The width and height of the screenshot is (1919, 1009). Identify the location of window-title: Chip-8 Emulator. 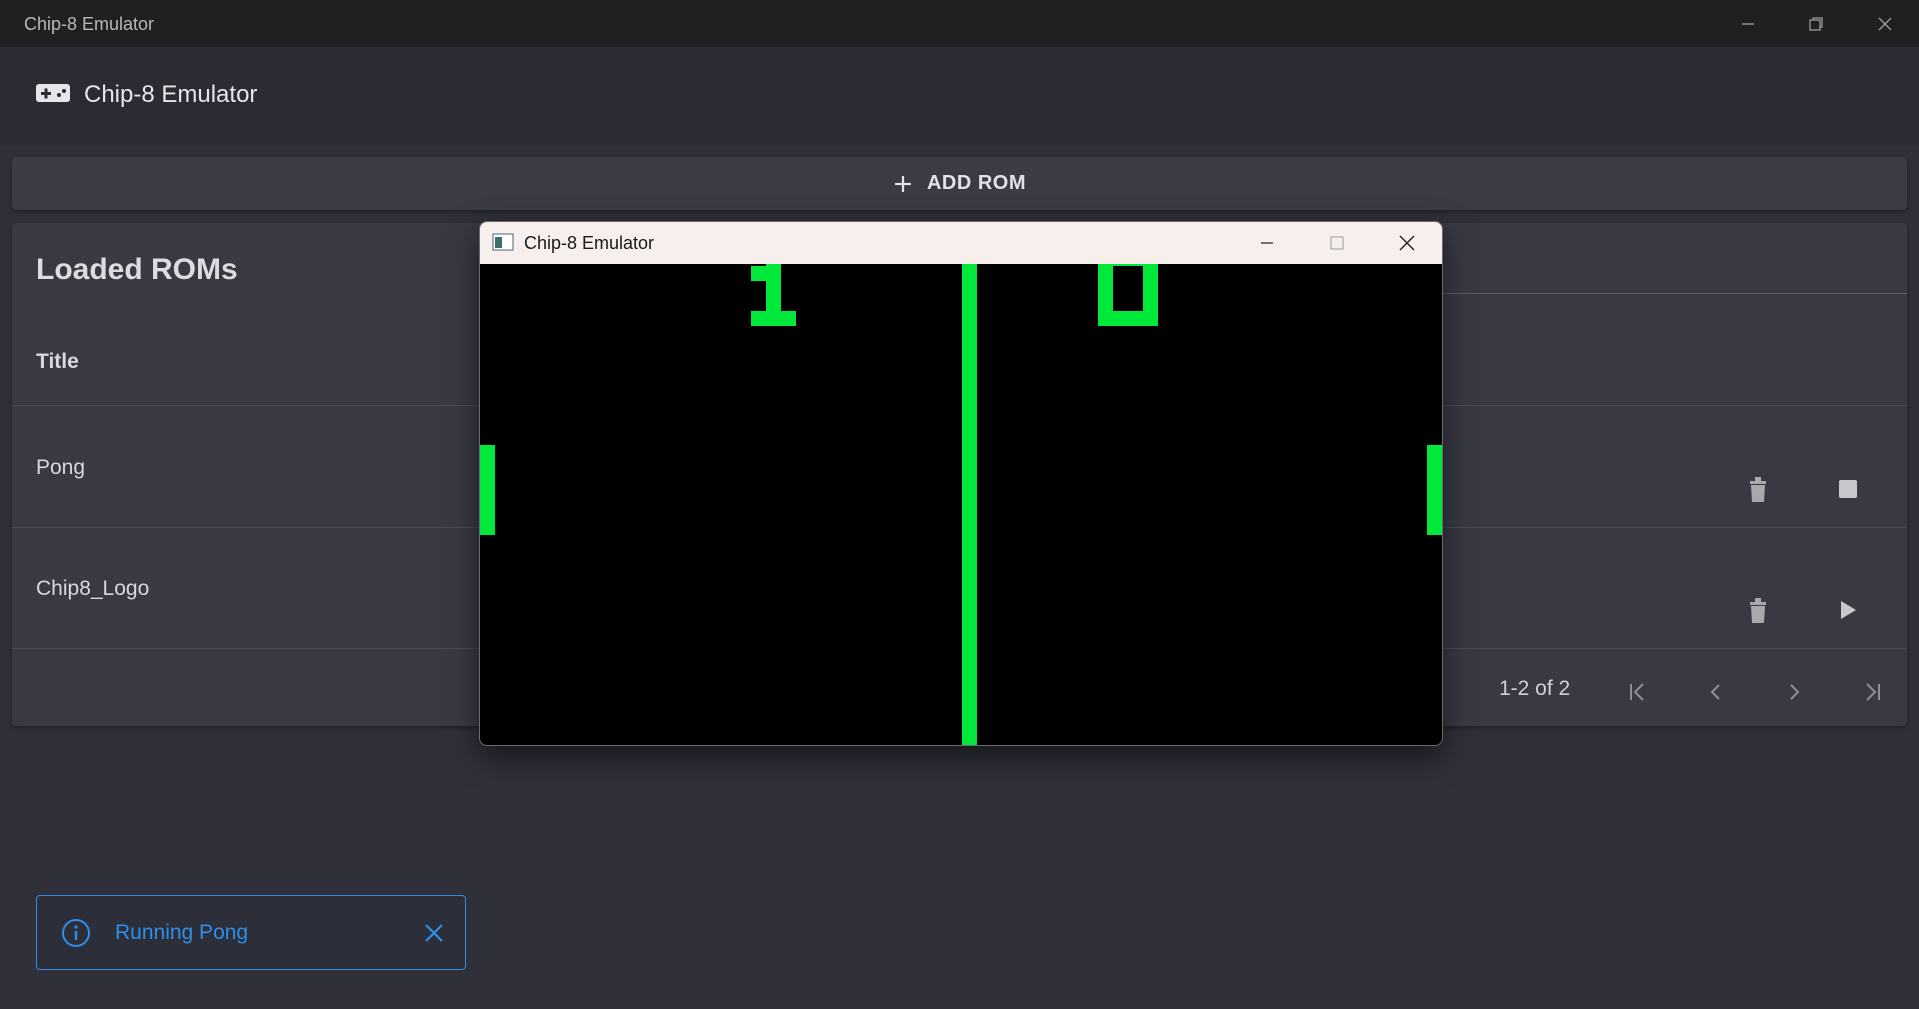
(89, 24).